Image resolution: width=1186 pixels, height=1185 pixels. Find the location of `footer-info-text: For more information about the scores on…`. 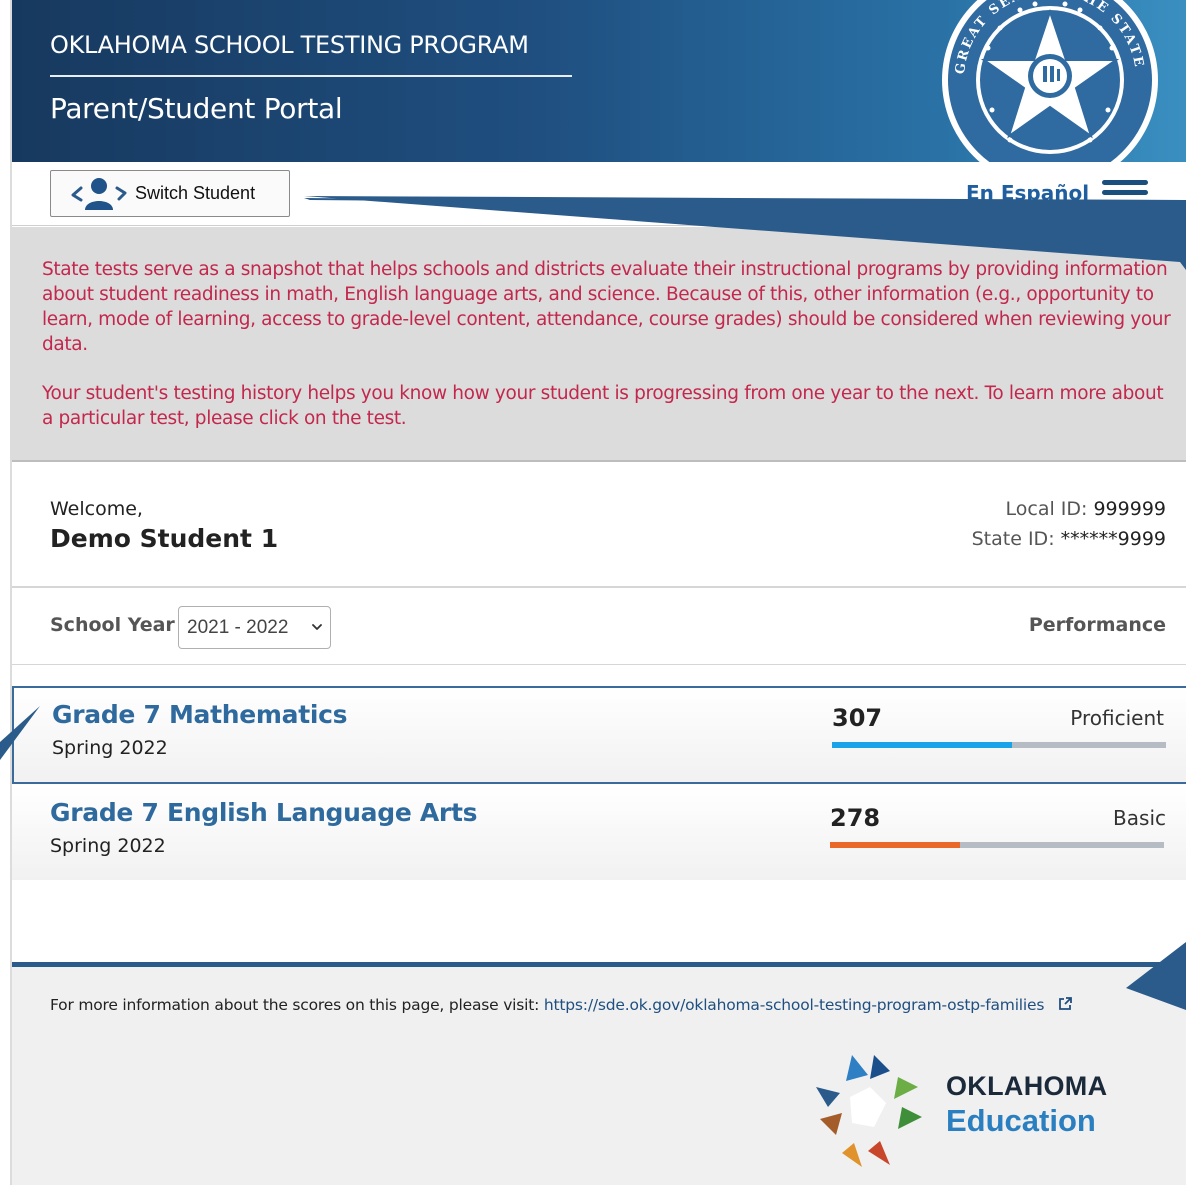

footer-info-text: For more information about the scores on… is located at coordinates (295, 1005).